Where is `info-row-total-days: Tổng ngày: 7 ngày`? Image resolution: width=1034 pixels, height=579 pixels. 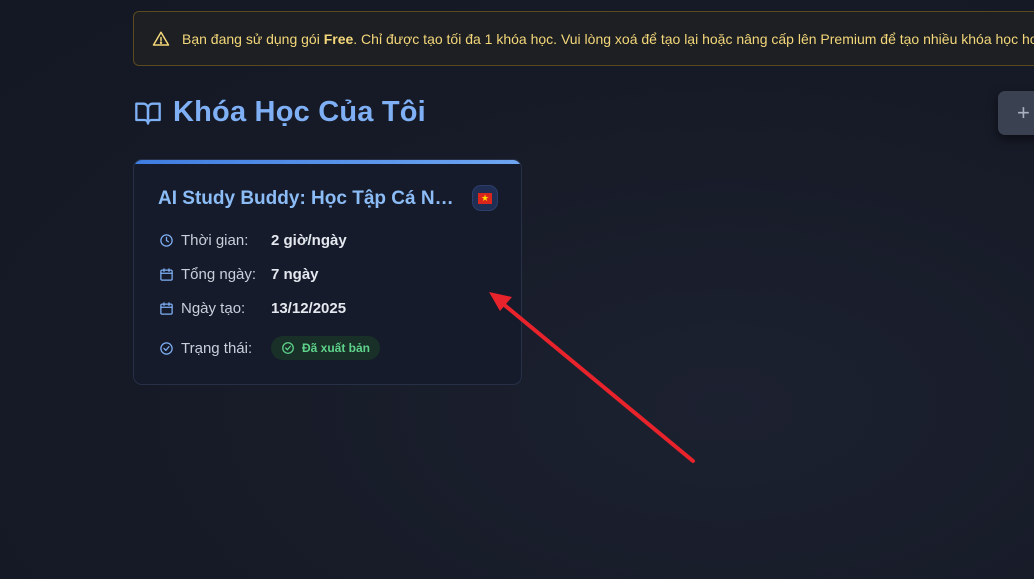
info-row-total-days: Tổng ngày: 7 ngày is located at coordinates (239, 274).